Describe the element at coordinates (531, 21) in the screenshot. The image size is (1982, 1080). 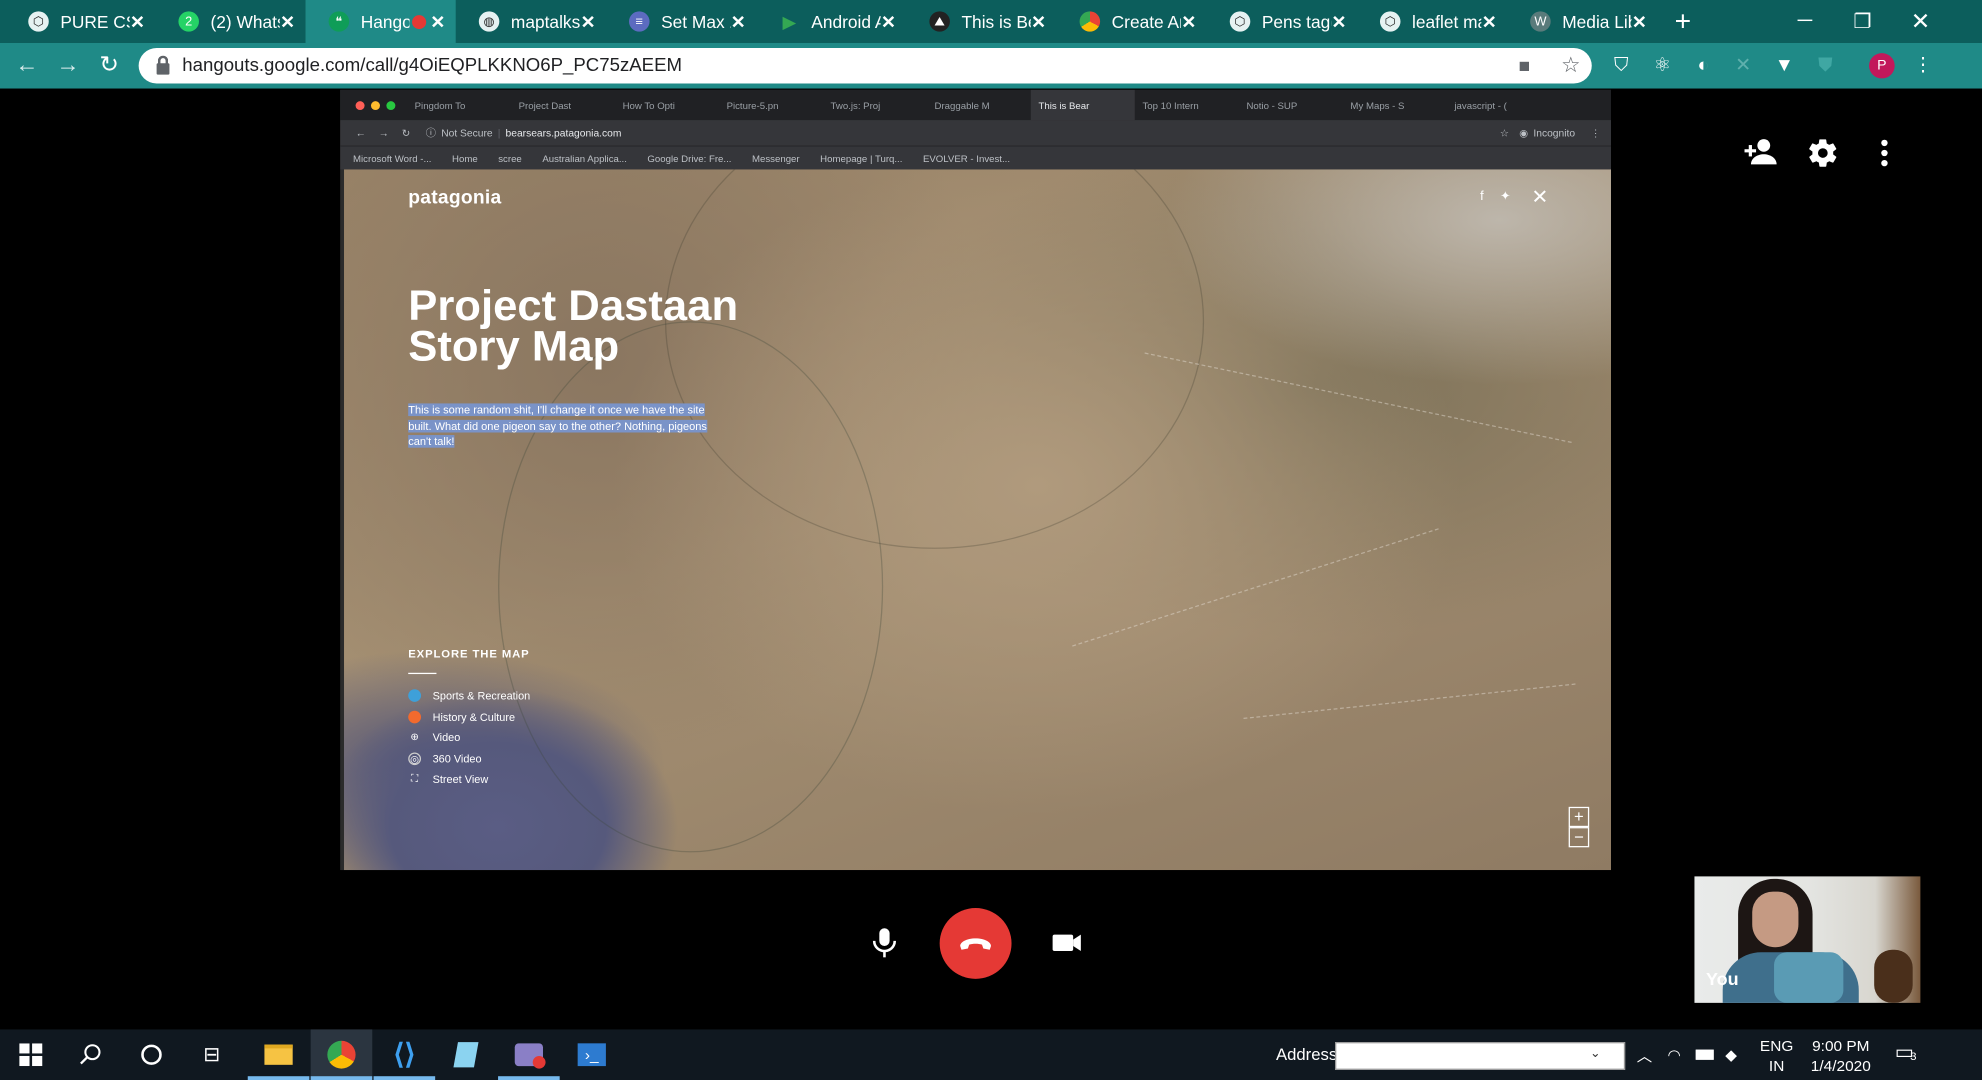
I see `tab-maptalks: ◍ maptalks ✕` at that location.